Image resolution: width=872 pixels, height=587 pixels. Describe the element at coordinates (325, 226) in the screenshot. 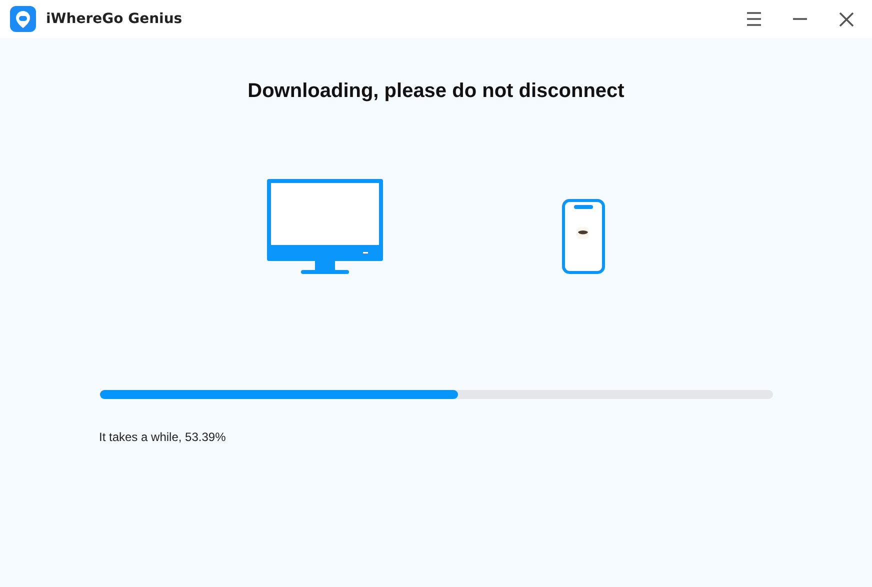

I see `monitor-icon` at that location.